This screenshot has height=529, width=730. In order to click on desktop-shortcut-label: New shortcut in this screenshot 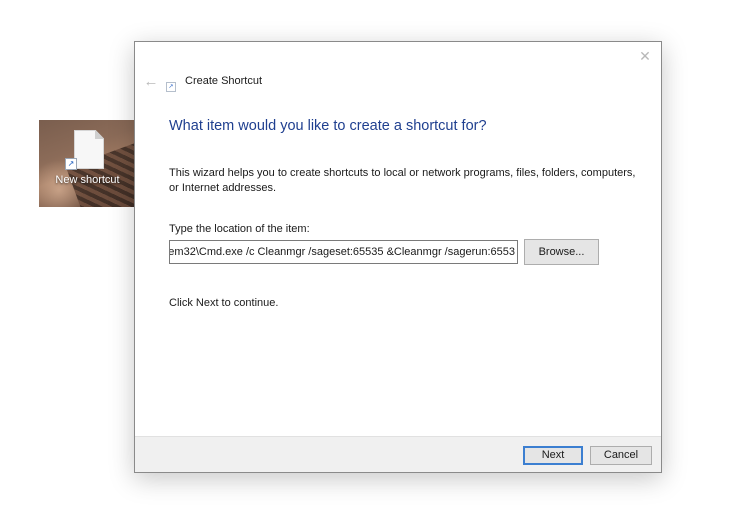, I will do `click(87, 180)`.